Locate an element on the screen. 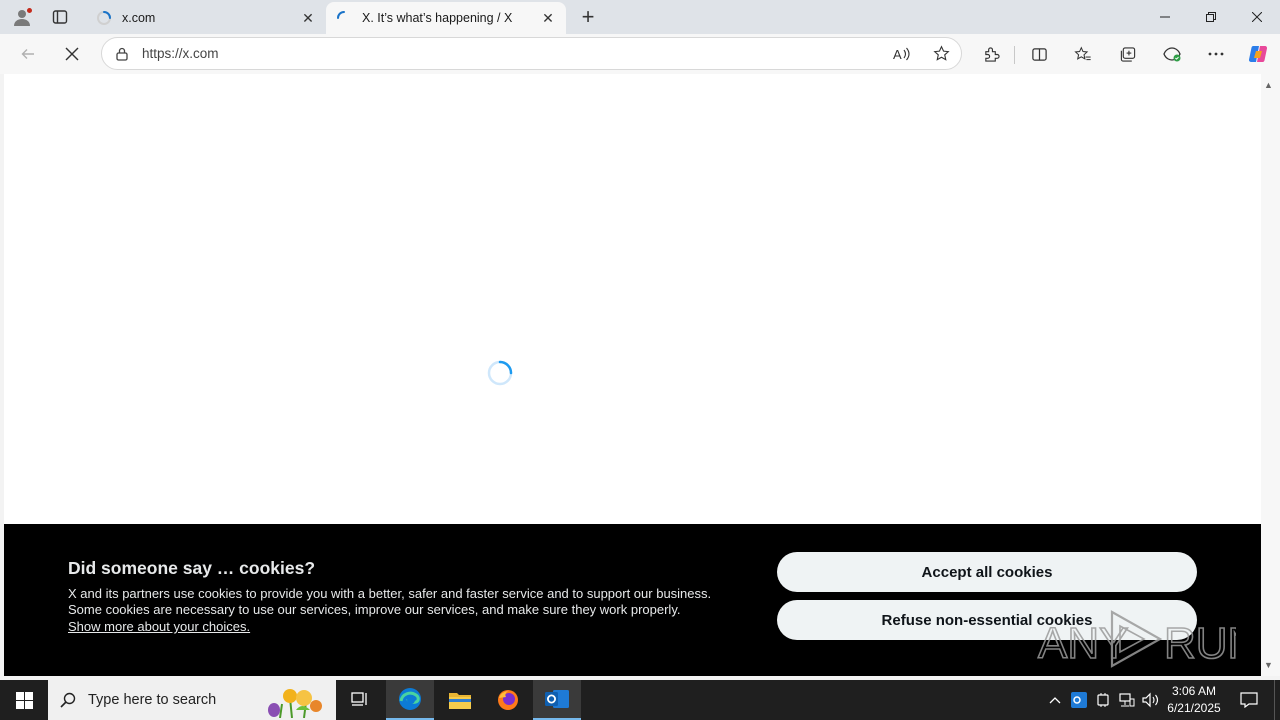 Image resolution: width=1280 pixels, height=720 pixels. action-center-button is located at coordinates (1249, 700).